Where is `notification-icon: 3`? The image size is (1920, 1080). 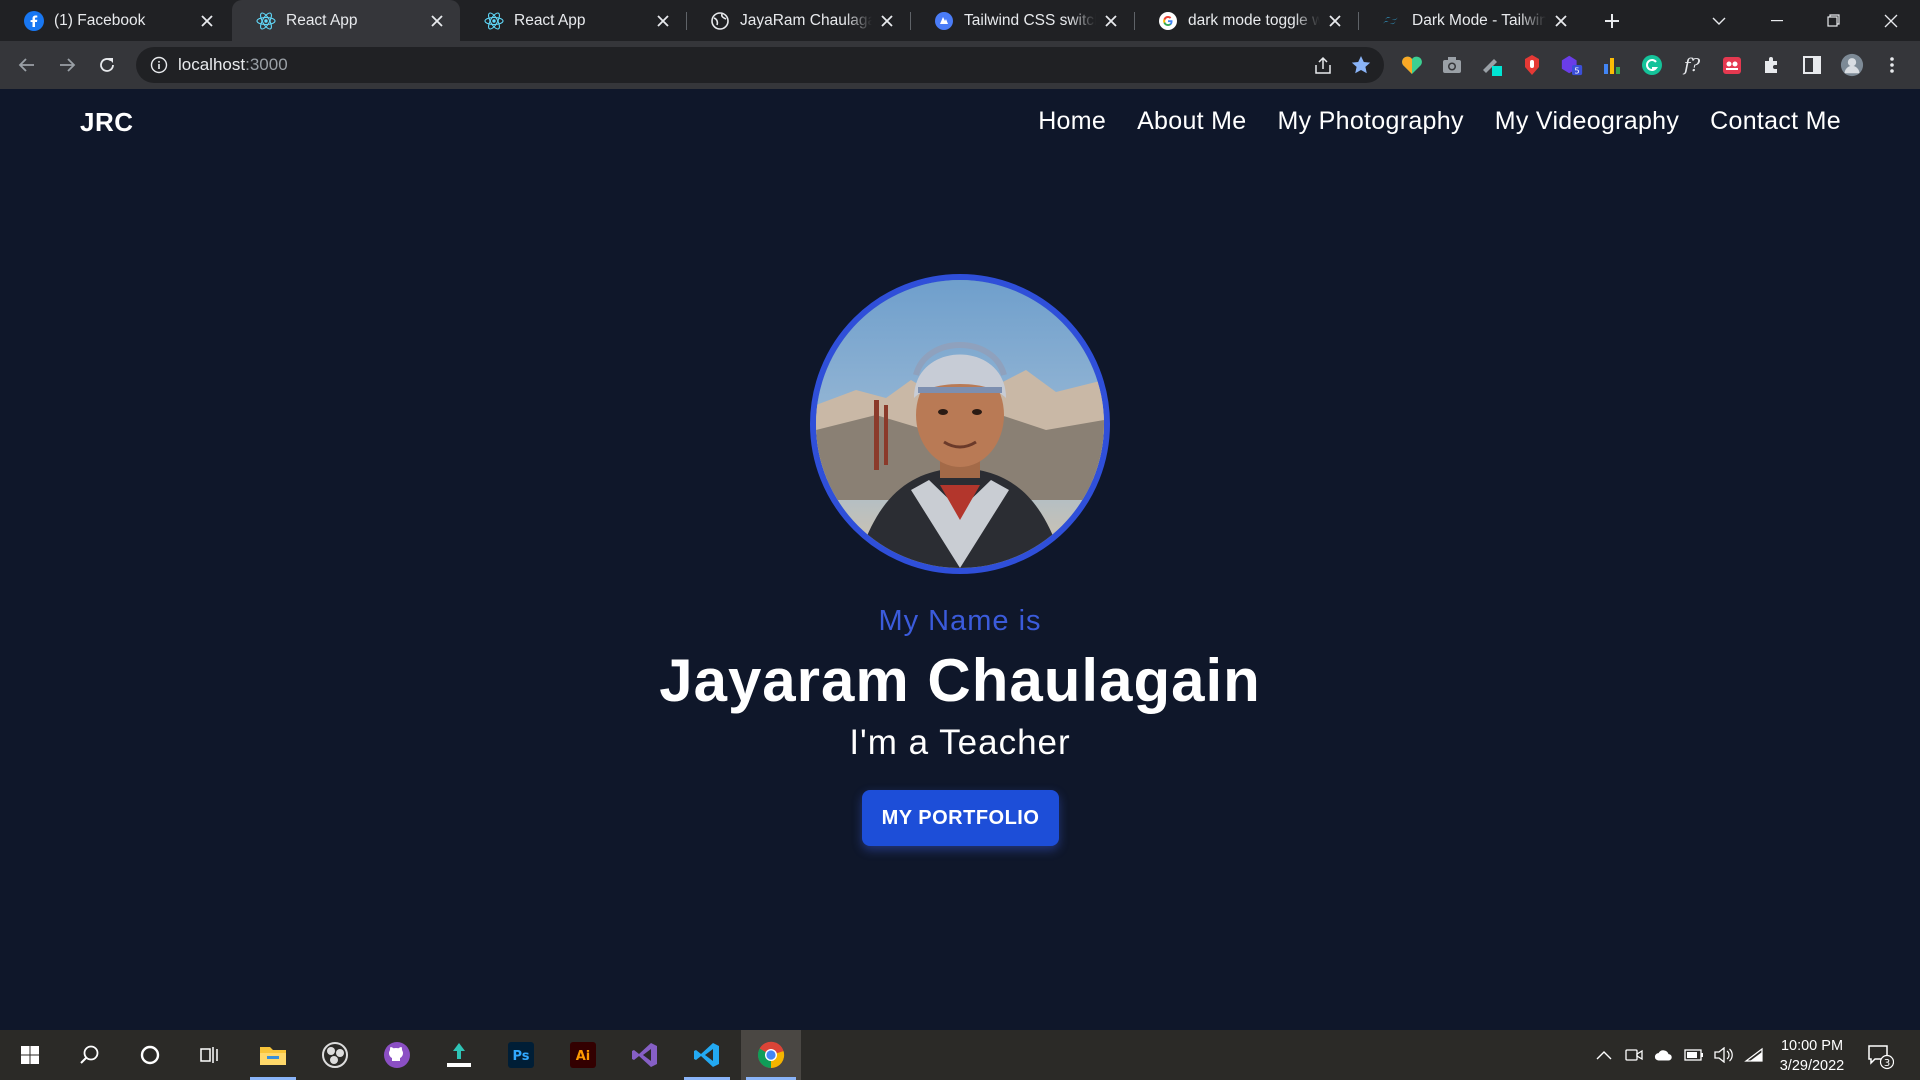
notification-icon: 3 is located at coordinates (1881, 1057).